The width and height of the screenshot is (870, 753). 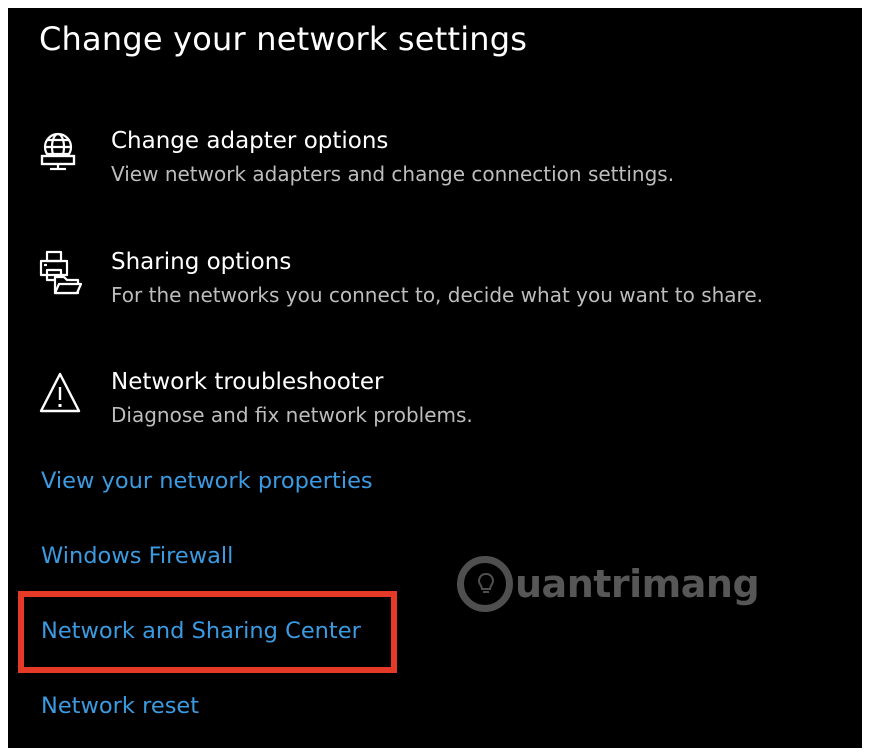 What do you see at coordinates (60, 273) in the screenshot?
I see `printer-folder-icon` at bounding box center [60, 273].